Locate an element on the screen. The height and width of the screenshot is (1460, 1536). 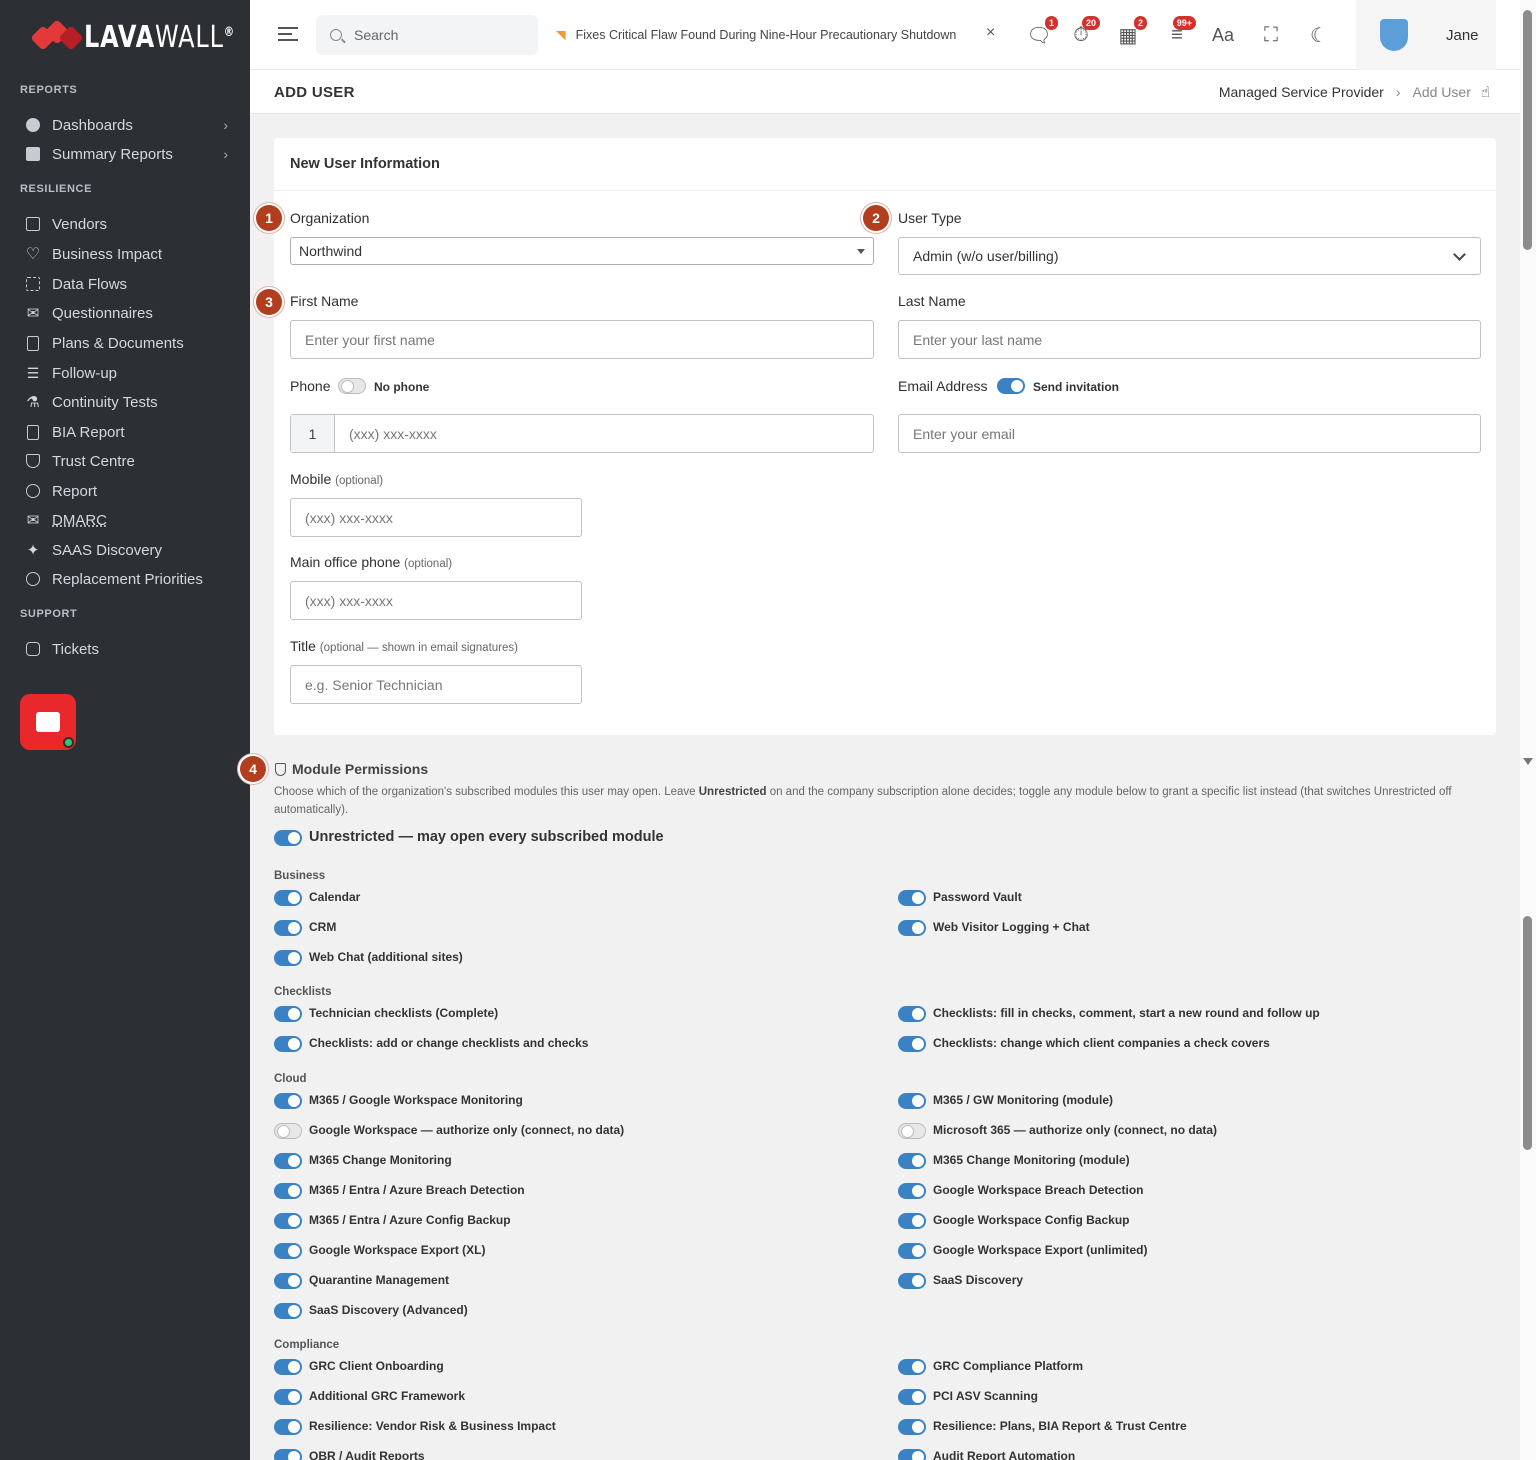
dark-mode-button: ☾ is located at coordinates (1319, 35).